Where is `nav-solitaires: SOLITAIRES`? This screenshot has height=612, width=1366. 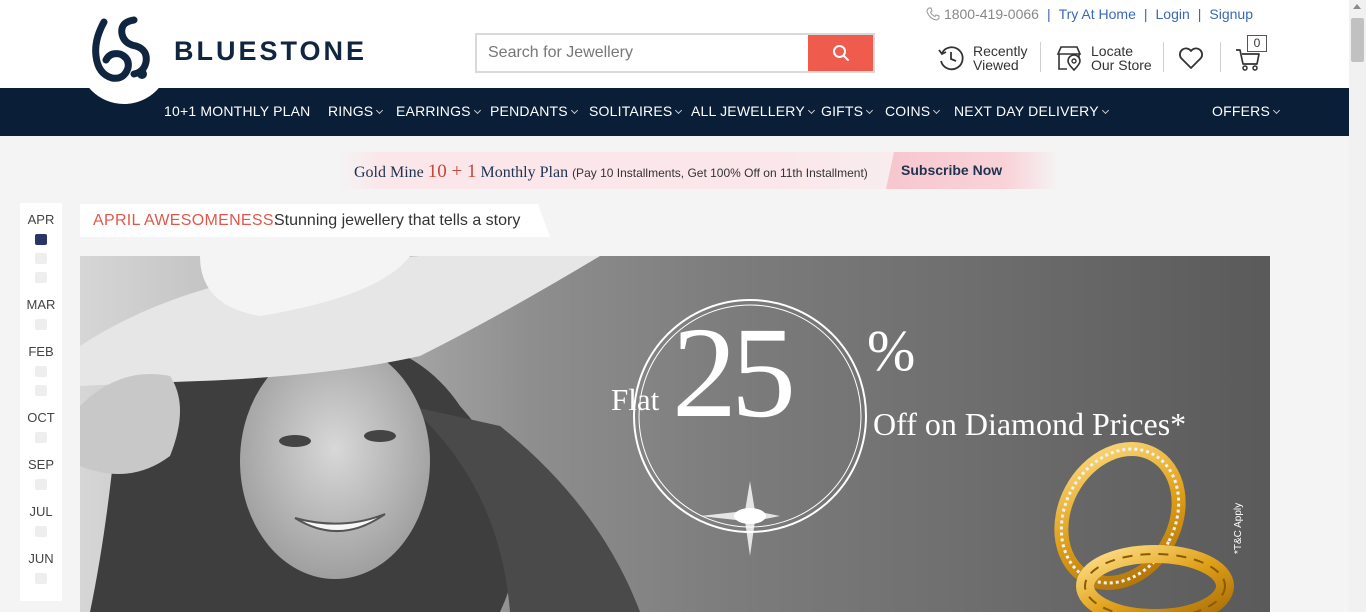
nav-solitaires: SOLITAIRES is located at coordinates (636, 112).